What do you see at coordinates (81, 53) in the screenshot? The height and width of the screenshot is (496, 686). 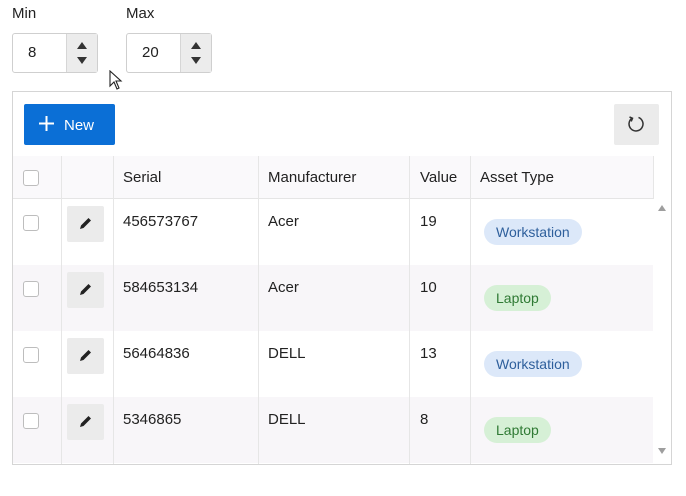 I see `min-spin-buttons` at bounding box center [81, 53].